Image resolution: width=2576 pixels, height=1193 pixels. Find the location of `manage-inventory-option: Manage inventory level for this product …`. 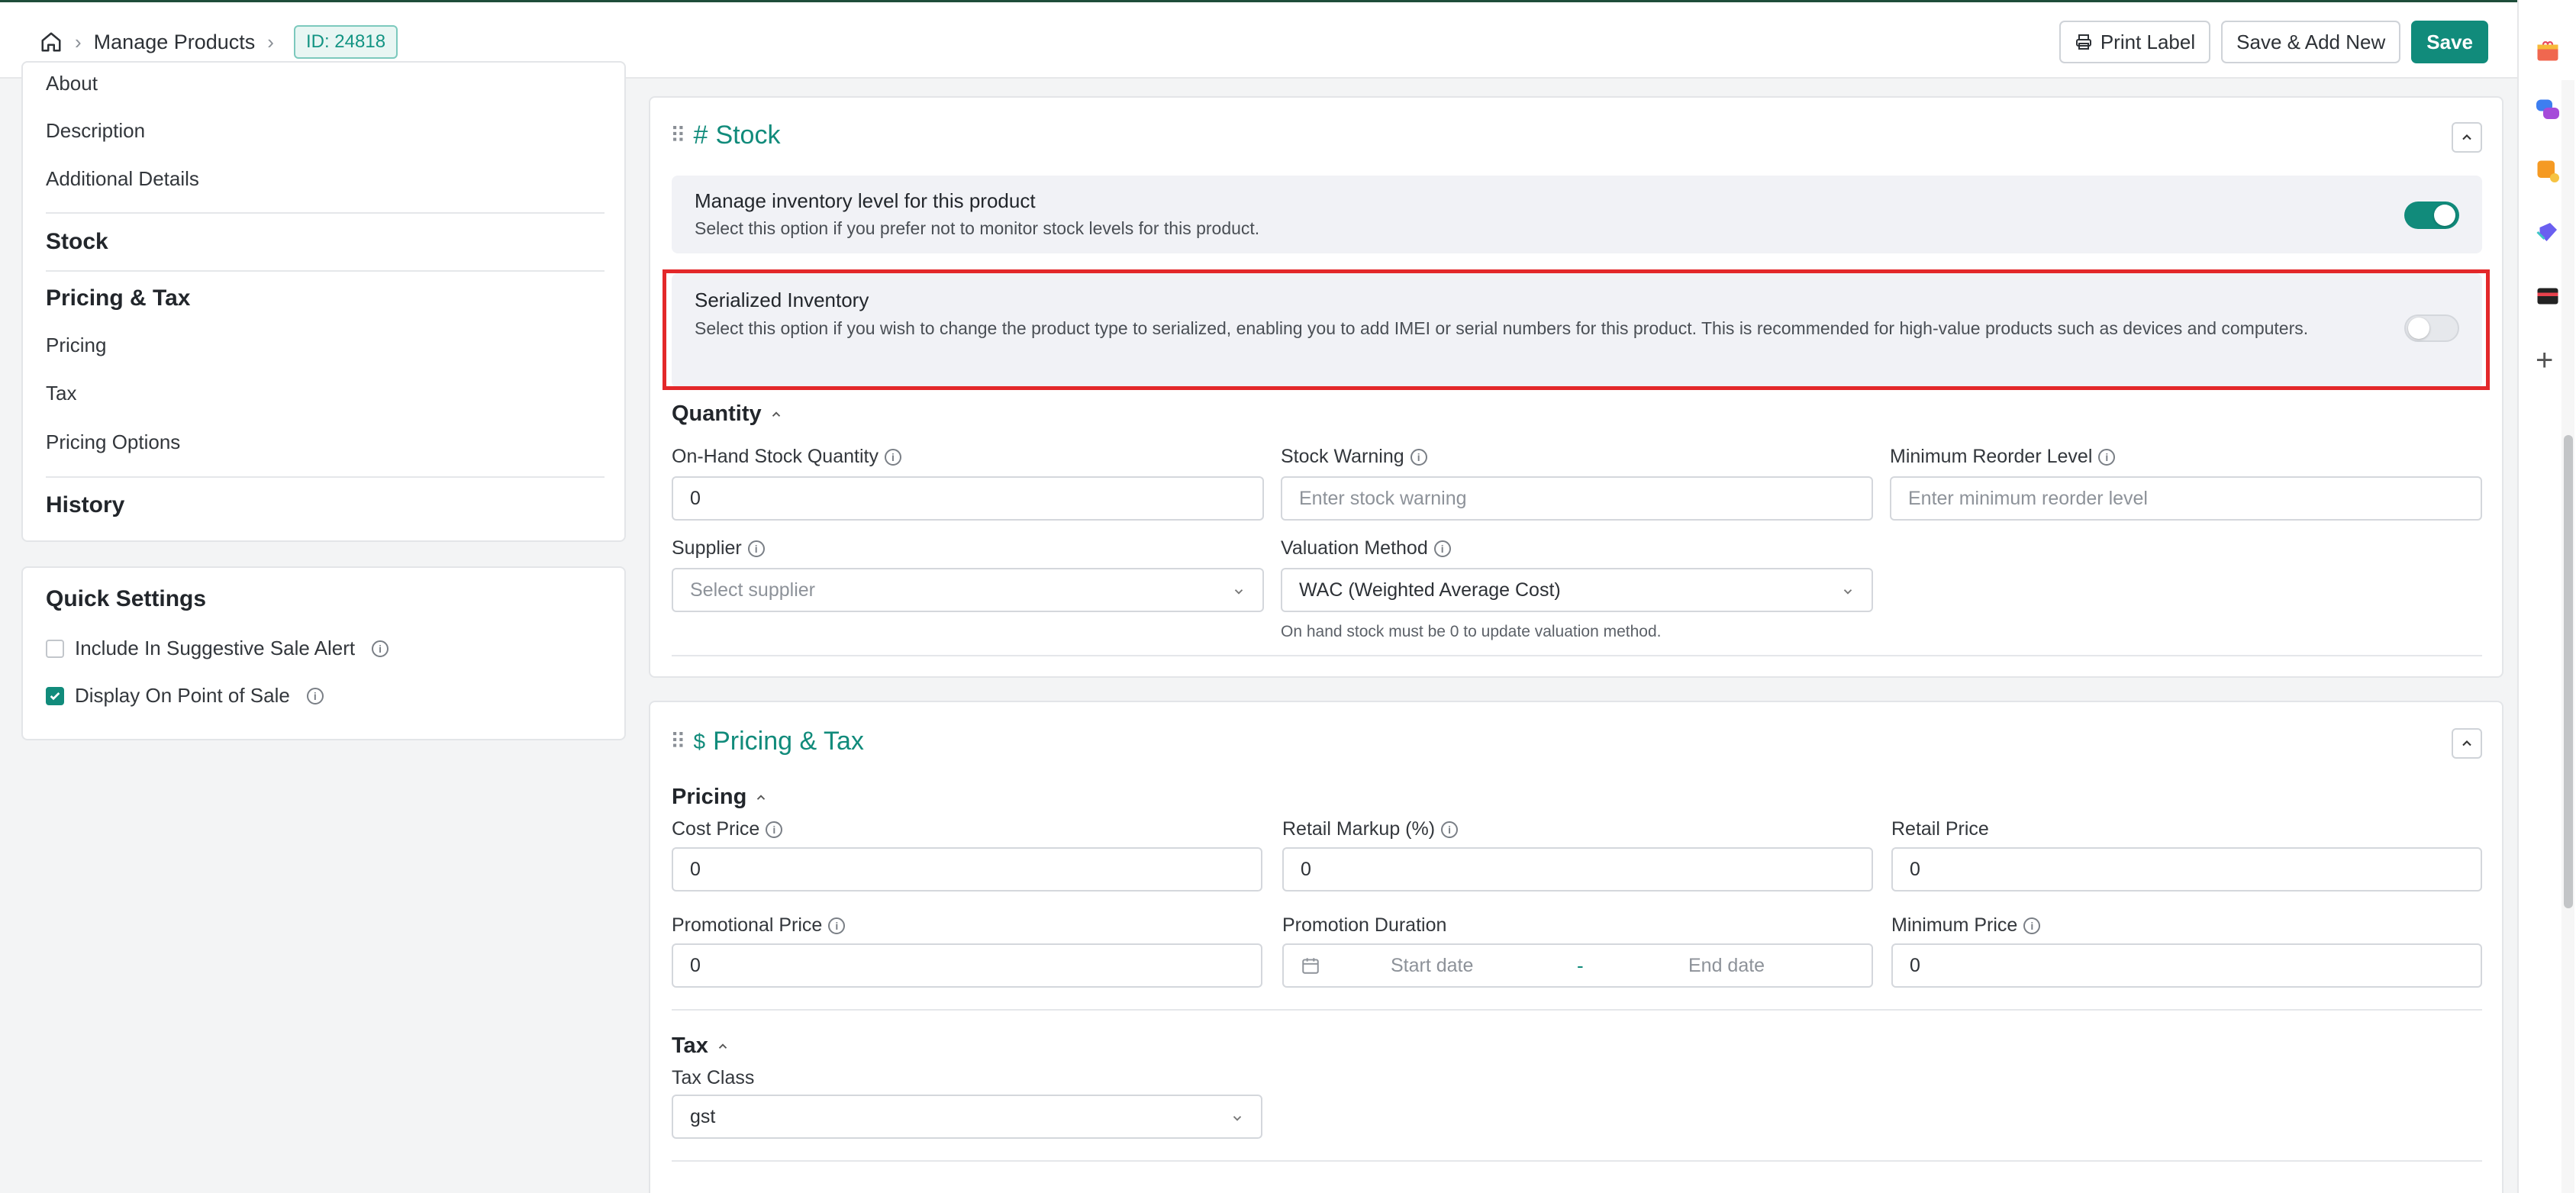

manage-inventory-option: Manage inventory level for this product … is located at coordinates (1577, 214).